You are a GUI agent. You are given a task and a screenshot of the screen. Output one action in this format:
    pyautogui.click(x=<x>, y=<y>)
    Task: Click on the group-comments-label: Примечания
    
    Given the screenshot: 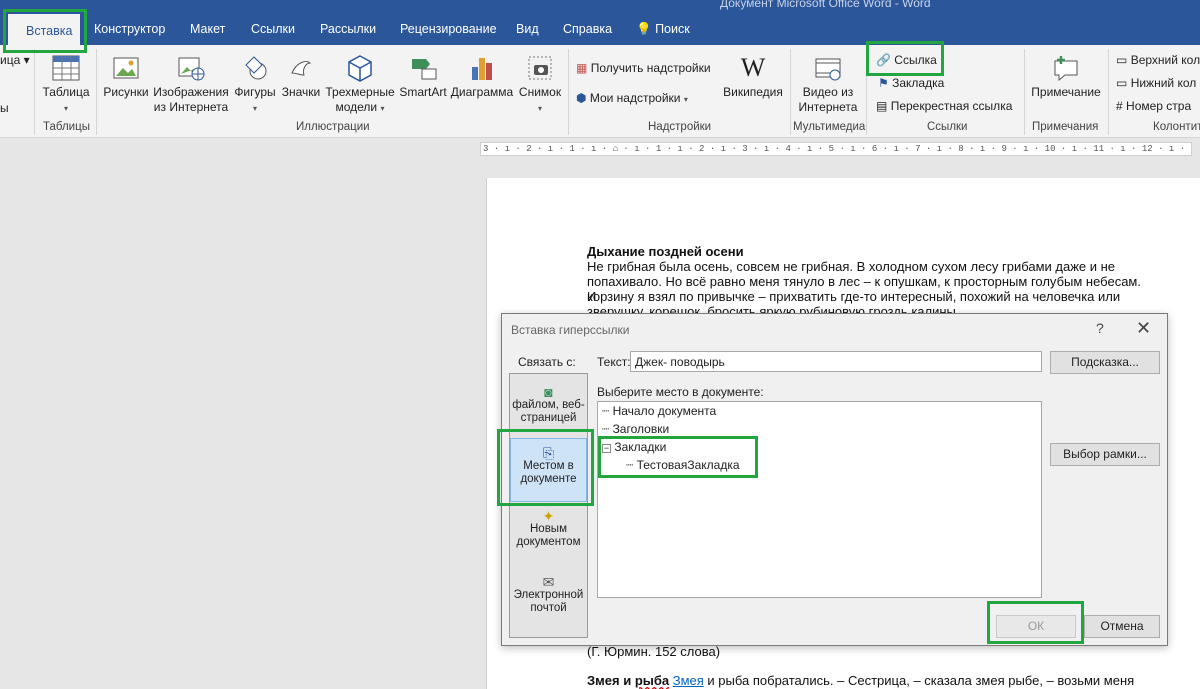 What is the action you would take?
    pyautogui.click(x=1065, y=127)
    